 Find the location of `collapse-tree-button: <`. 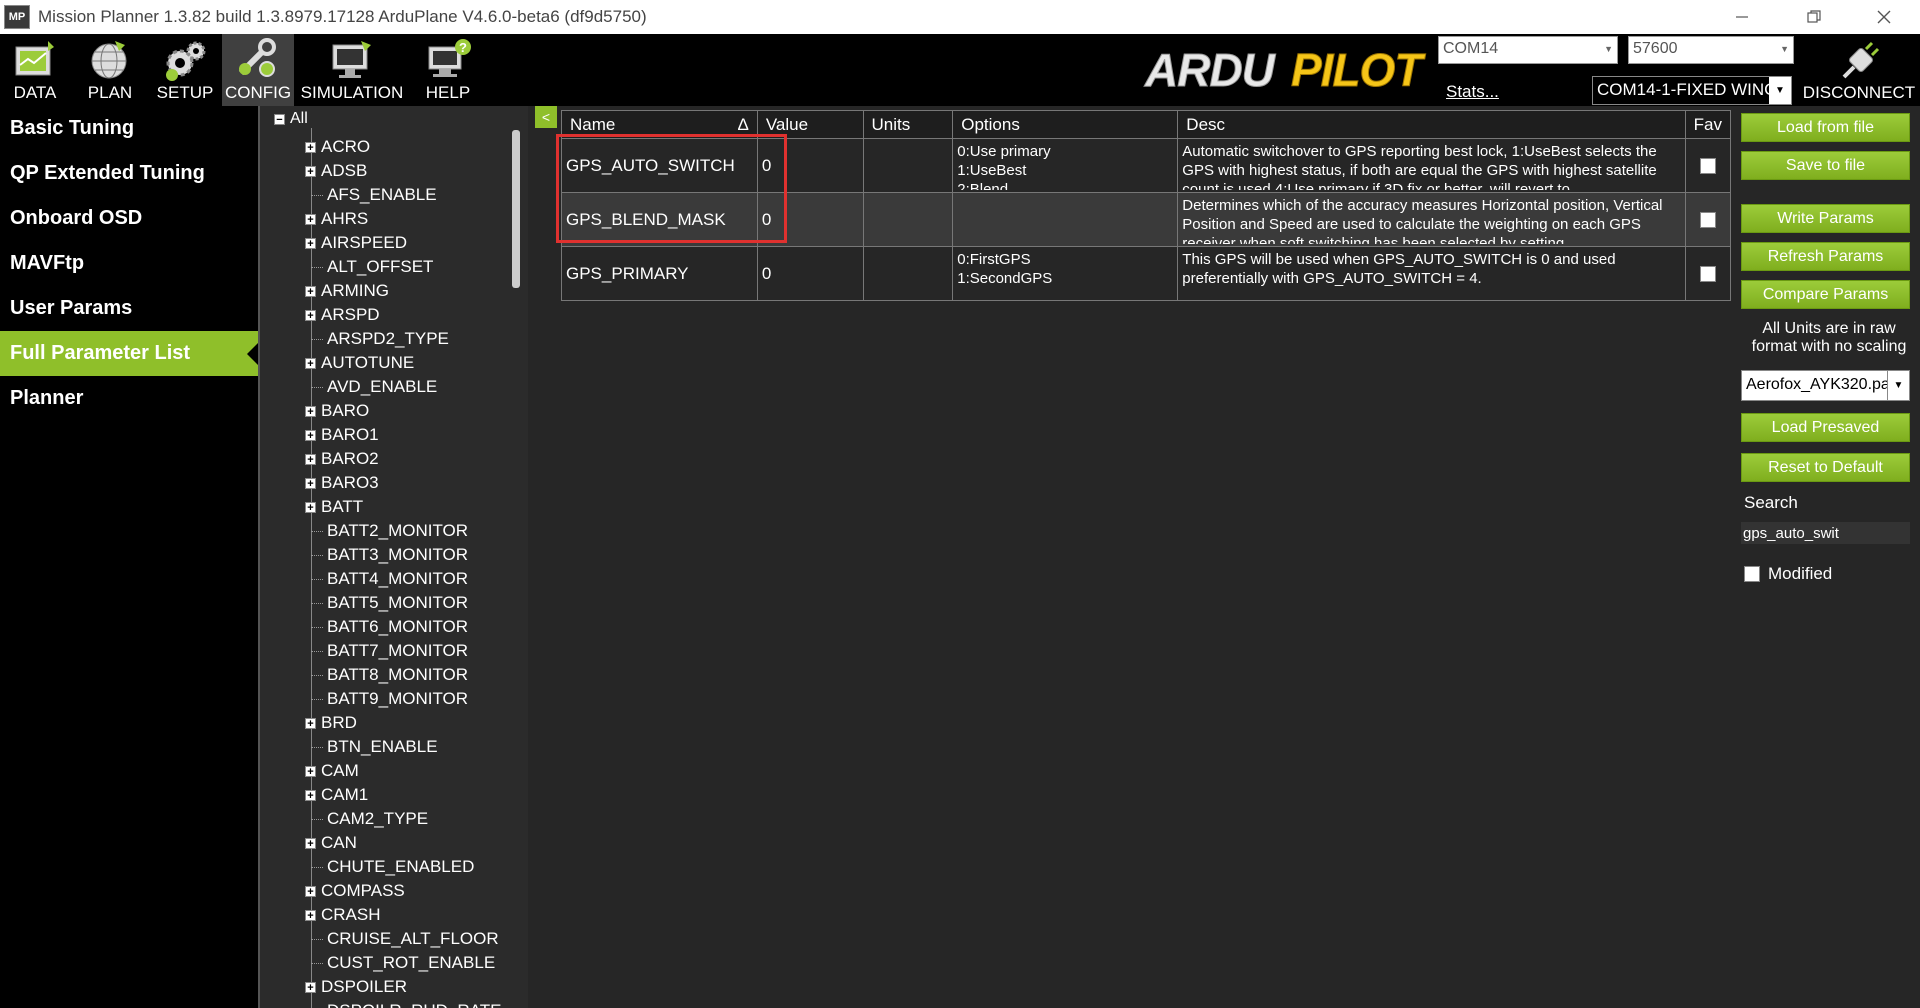

collapse-tree-button: < is located at coordinates (546, 117).